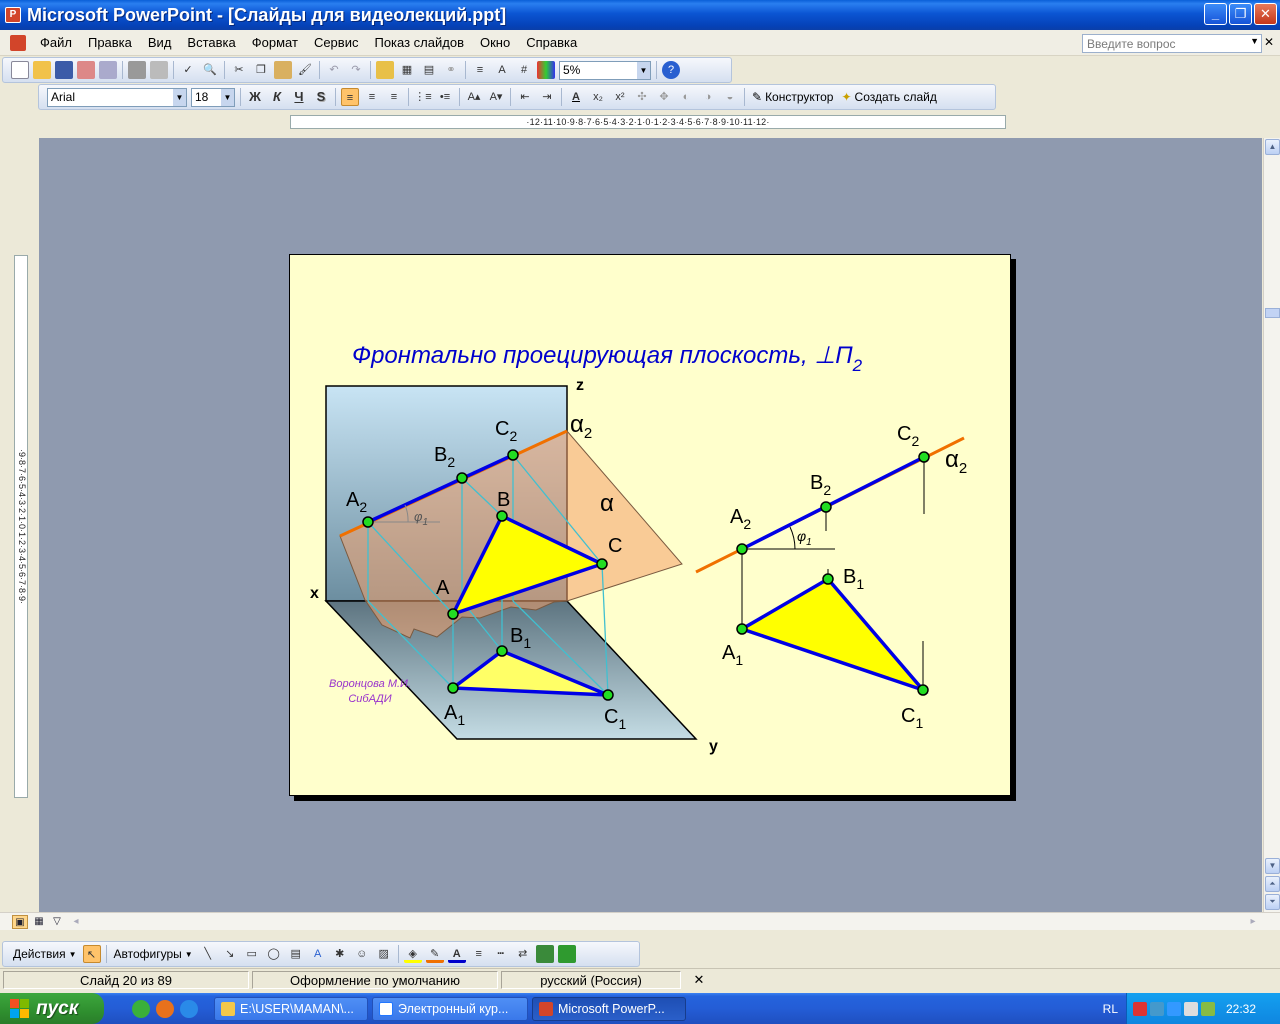  Describe the element at coordinates (283, 70) in the screenshot. I see `paste-icon` at that location.